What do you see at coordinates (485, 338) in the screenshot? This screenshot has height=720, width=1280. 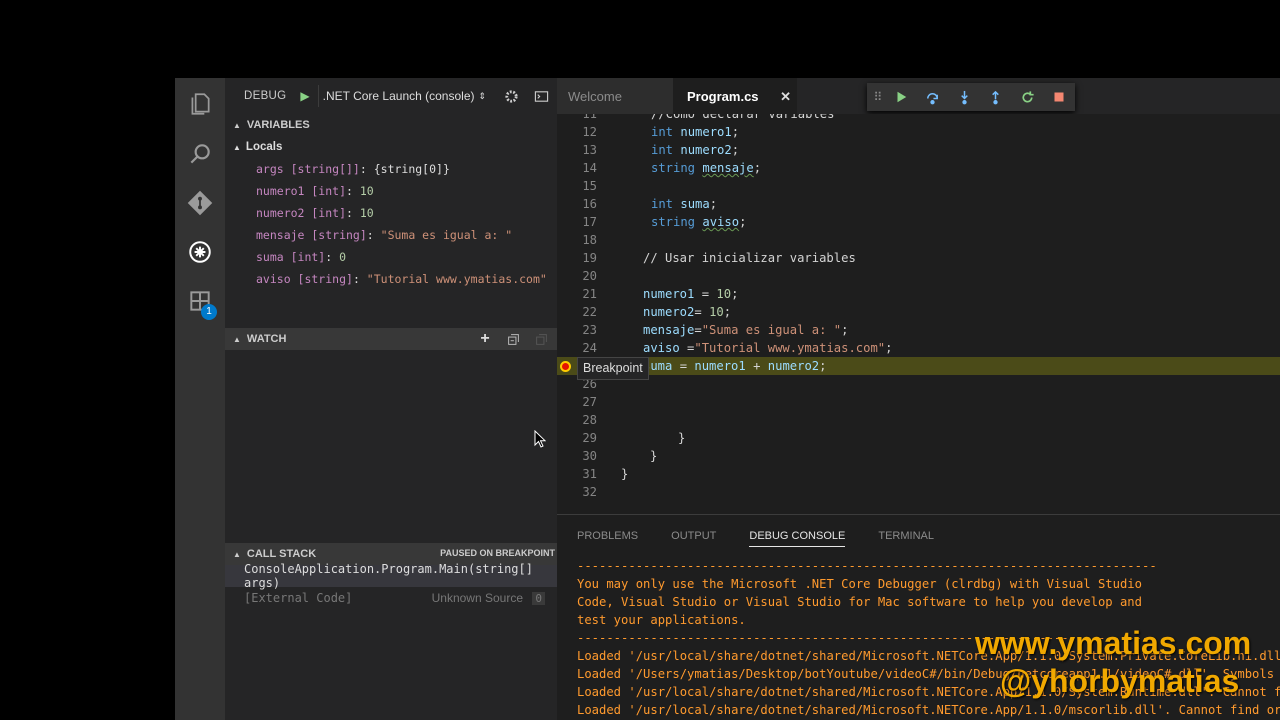 I see `add-expression-icon: +` at bounding box center [485, 338].